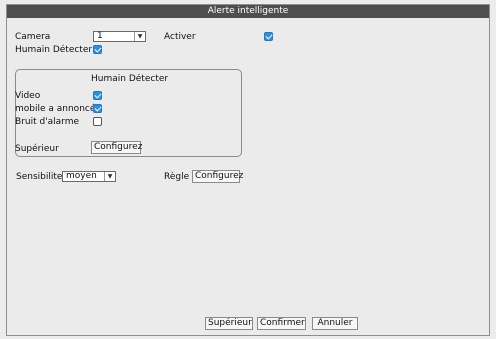  What do you see at coordinates (119, 36) in the screenshot?
I see `camera-select: 1 ▼` at bounding box center [119, 36].